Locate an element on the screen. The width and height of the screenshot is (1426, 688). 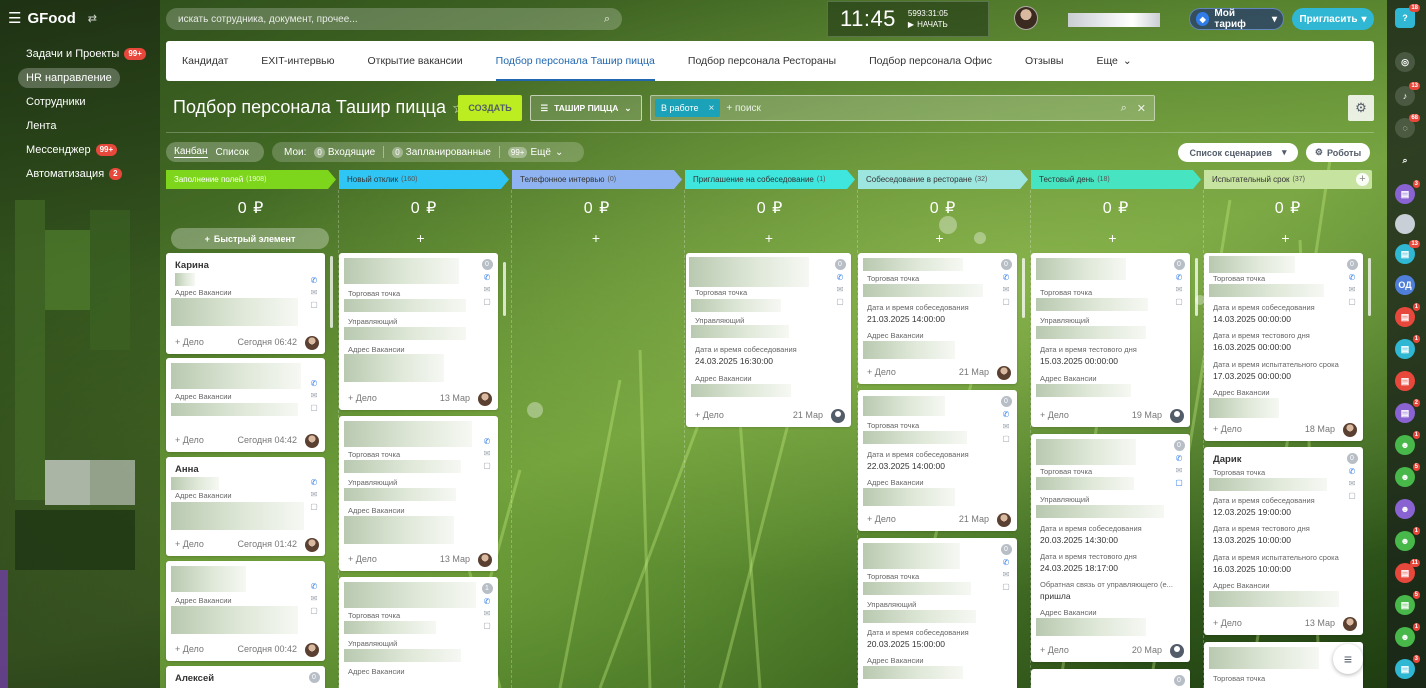
column-header: Новый отклик (160) is located at coordinates (424, 179).